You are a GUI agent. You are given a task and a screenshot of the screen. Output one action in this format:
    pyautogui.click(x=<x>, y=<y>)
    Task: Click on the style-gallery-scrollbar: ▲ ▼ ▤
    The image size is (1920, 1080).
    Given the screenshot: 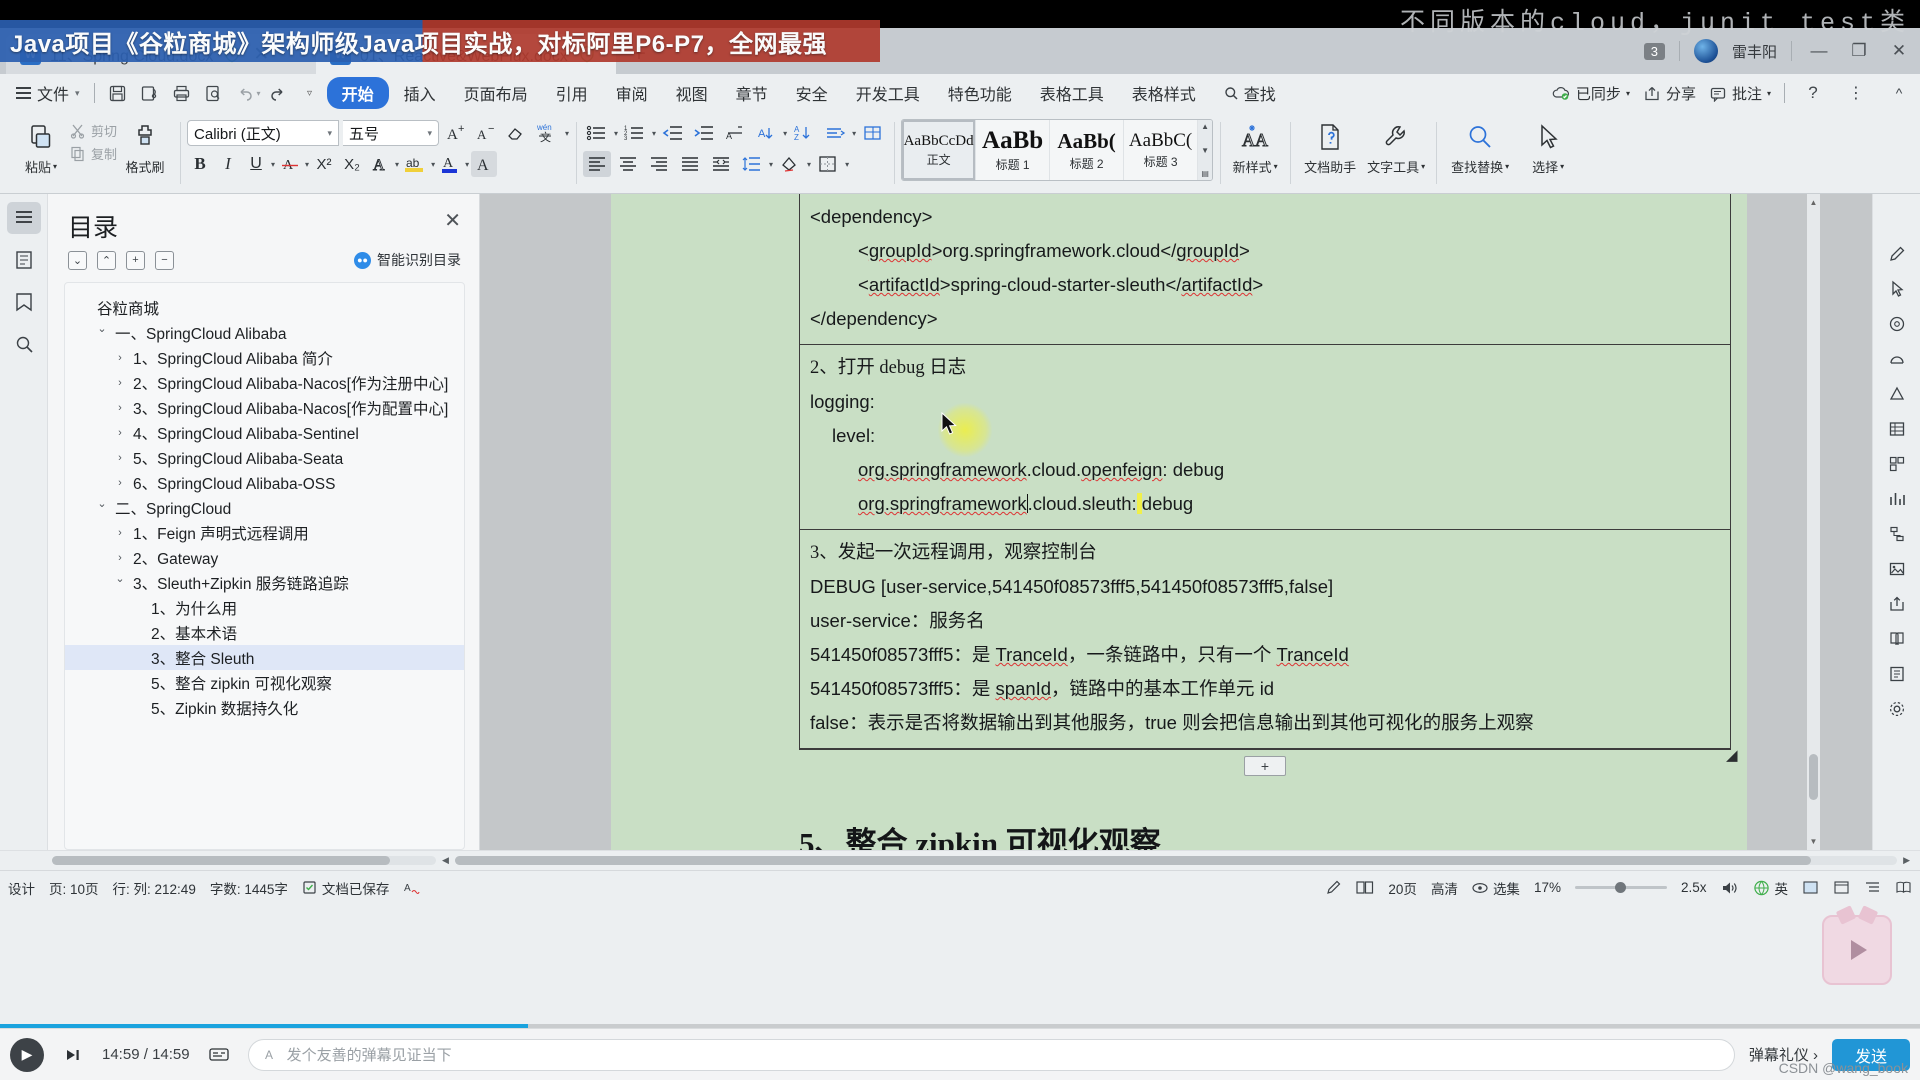 What is the action you would take?
    pyautogui.click(x=1205, y=150)
    